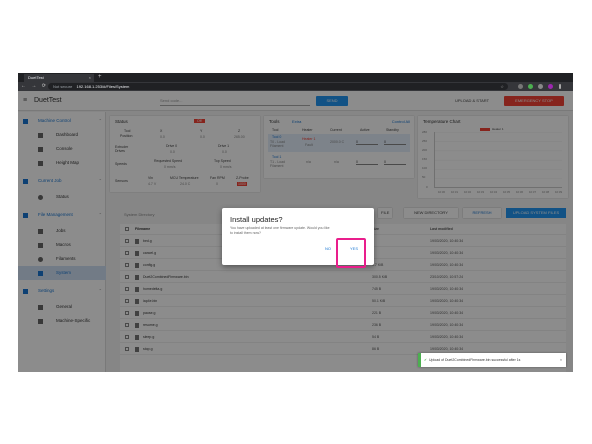  Describe the element at coordinates (63, 86) in the screenshot. I see `not-secure-label: Not secure` at that location.